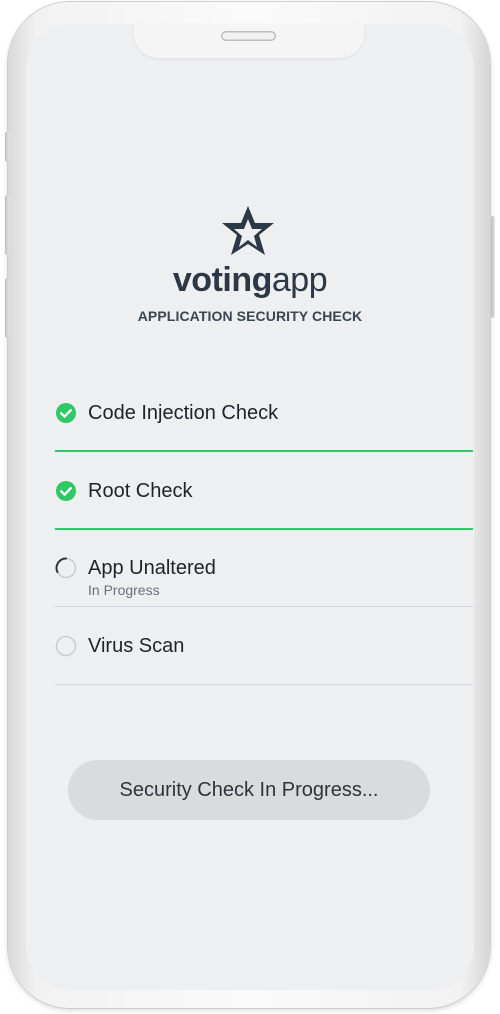  What do you see at coordinates (248, 230) in the screenshot?
I see `star-icon` at bounding box center [248, 230].